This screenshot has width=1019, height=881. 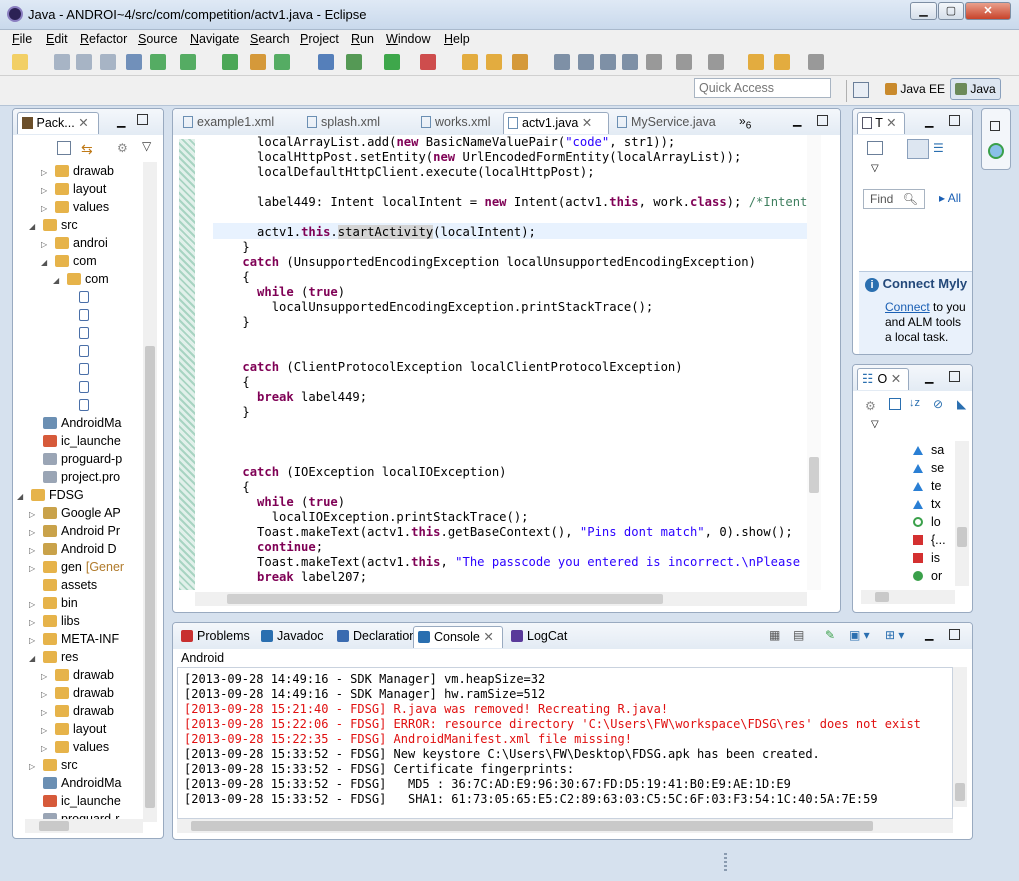 What do you see at coordinates (520, 62) in the screenshot?
I see `search-icon` at bounding box center [520, 62].